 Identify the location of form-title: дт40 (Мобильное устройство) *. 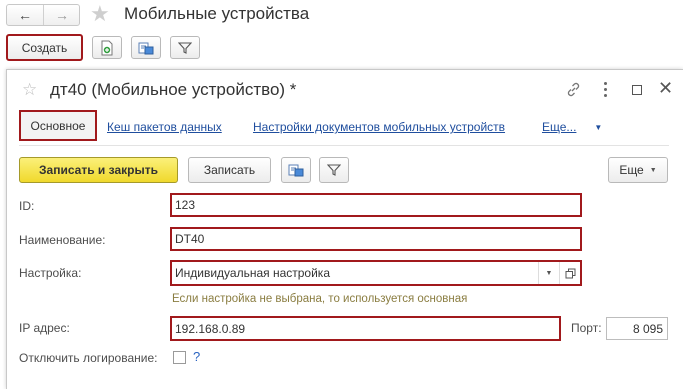
(173, 89).